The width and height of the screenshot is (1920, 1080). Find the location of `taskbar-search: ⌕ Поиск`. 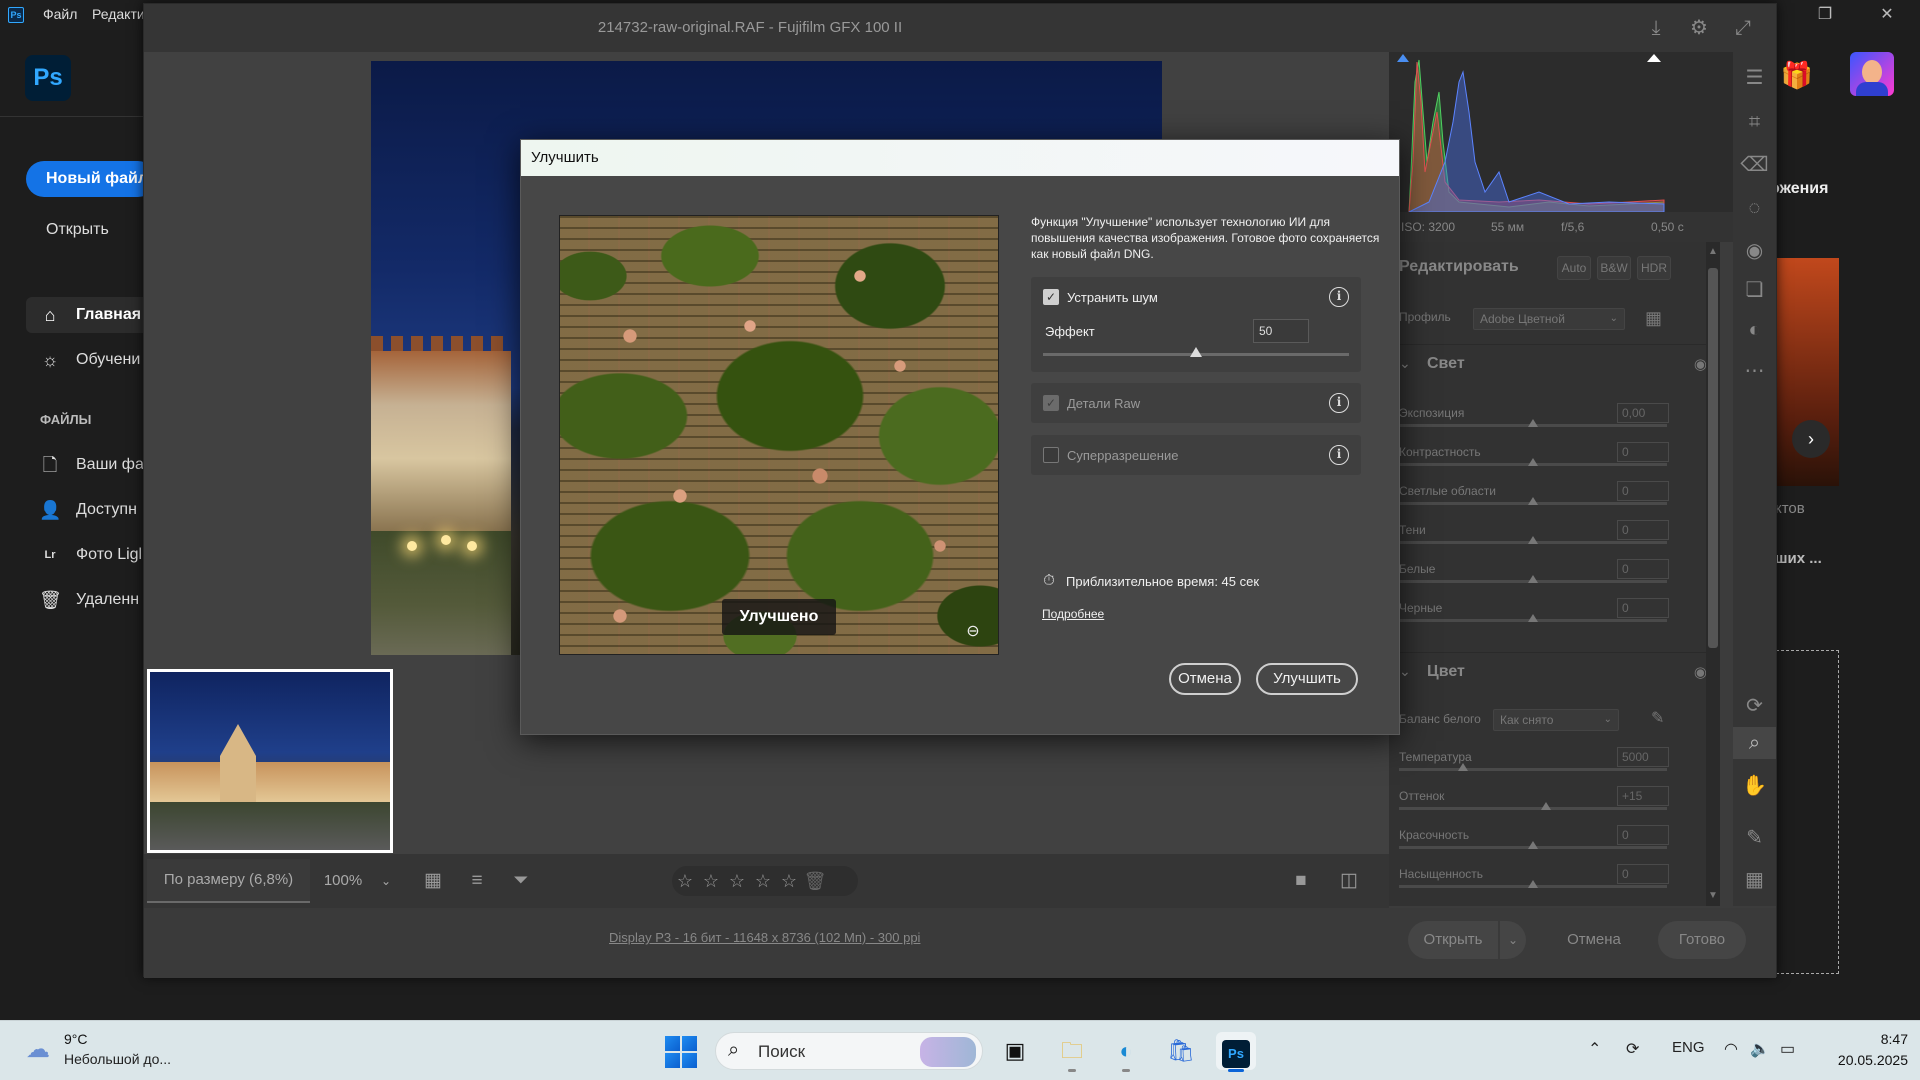

taskbar-search: ⌕ Поиск is located at coordinates (849, 1051).